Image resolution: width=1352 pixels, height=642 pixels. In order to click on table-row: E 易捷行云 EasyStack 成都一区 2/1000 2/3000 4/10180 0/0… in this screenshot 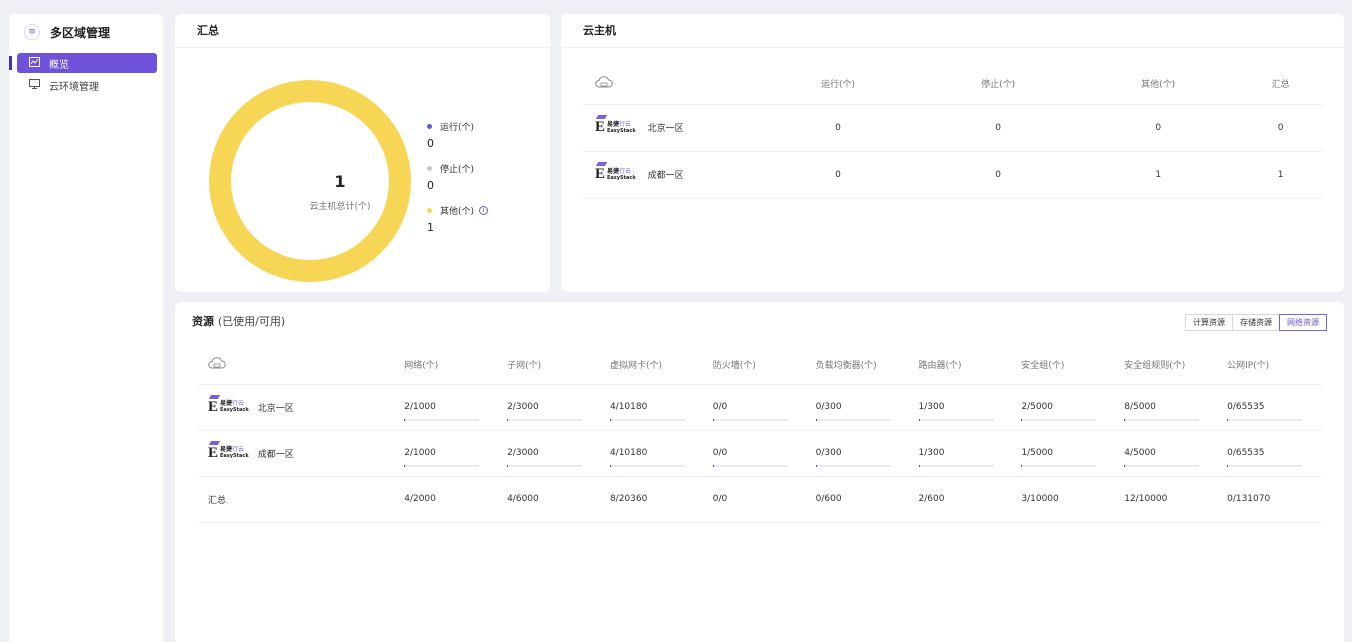, I will do `click(760, 453)`.